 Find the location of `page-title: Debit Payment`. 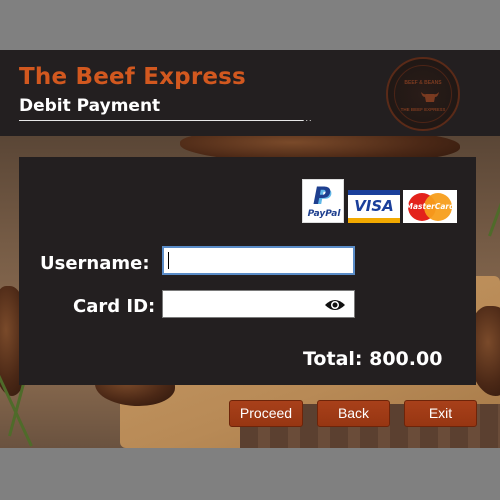

page-title: Debit Payment is located at coordinates (90, 106).